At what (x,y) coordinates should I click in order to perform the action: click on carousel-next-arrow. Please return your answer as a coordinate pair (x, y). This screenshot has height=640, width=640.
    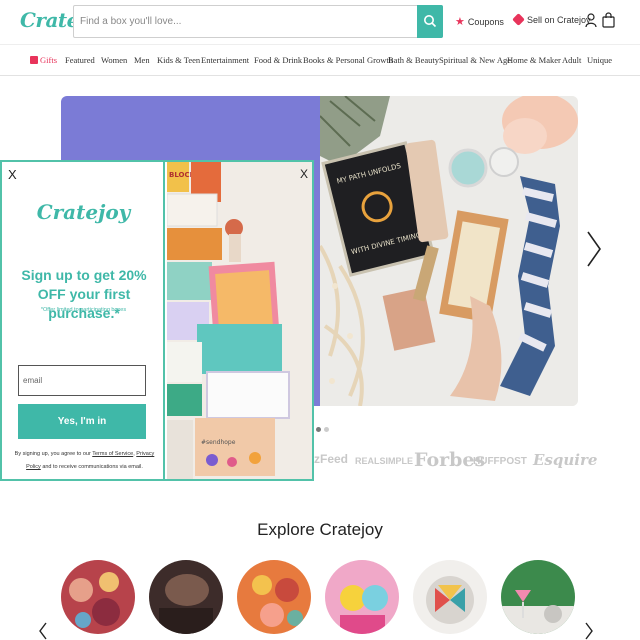
    Looking at the image, I should click on (594, 249).